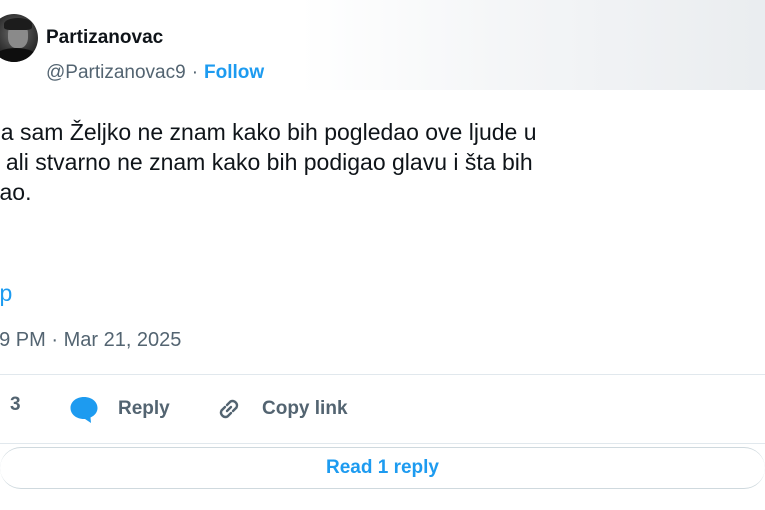 The height and width of the screenshot is (510, 765). I want to click on follow-button: Follow, so click(234, 72).